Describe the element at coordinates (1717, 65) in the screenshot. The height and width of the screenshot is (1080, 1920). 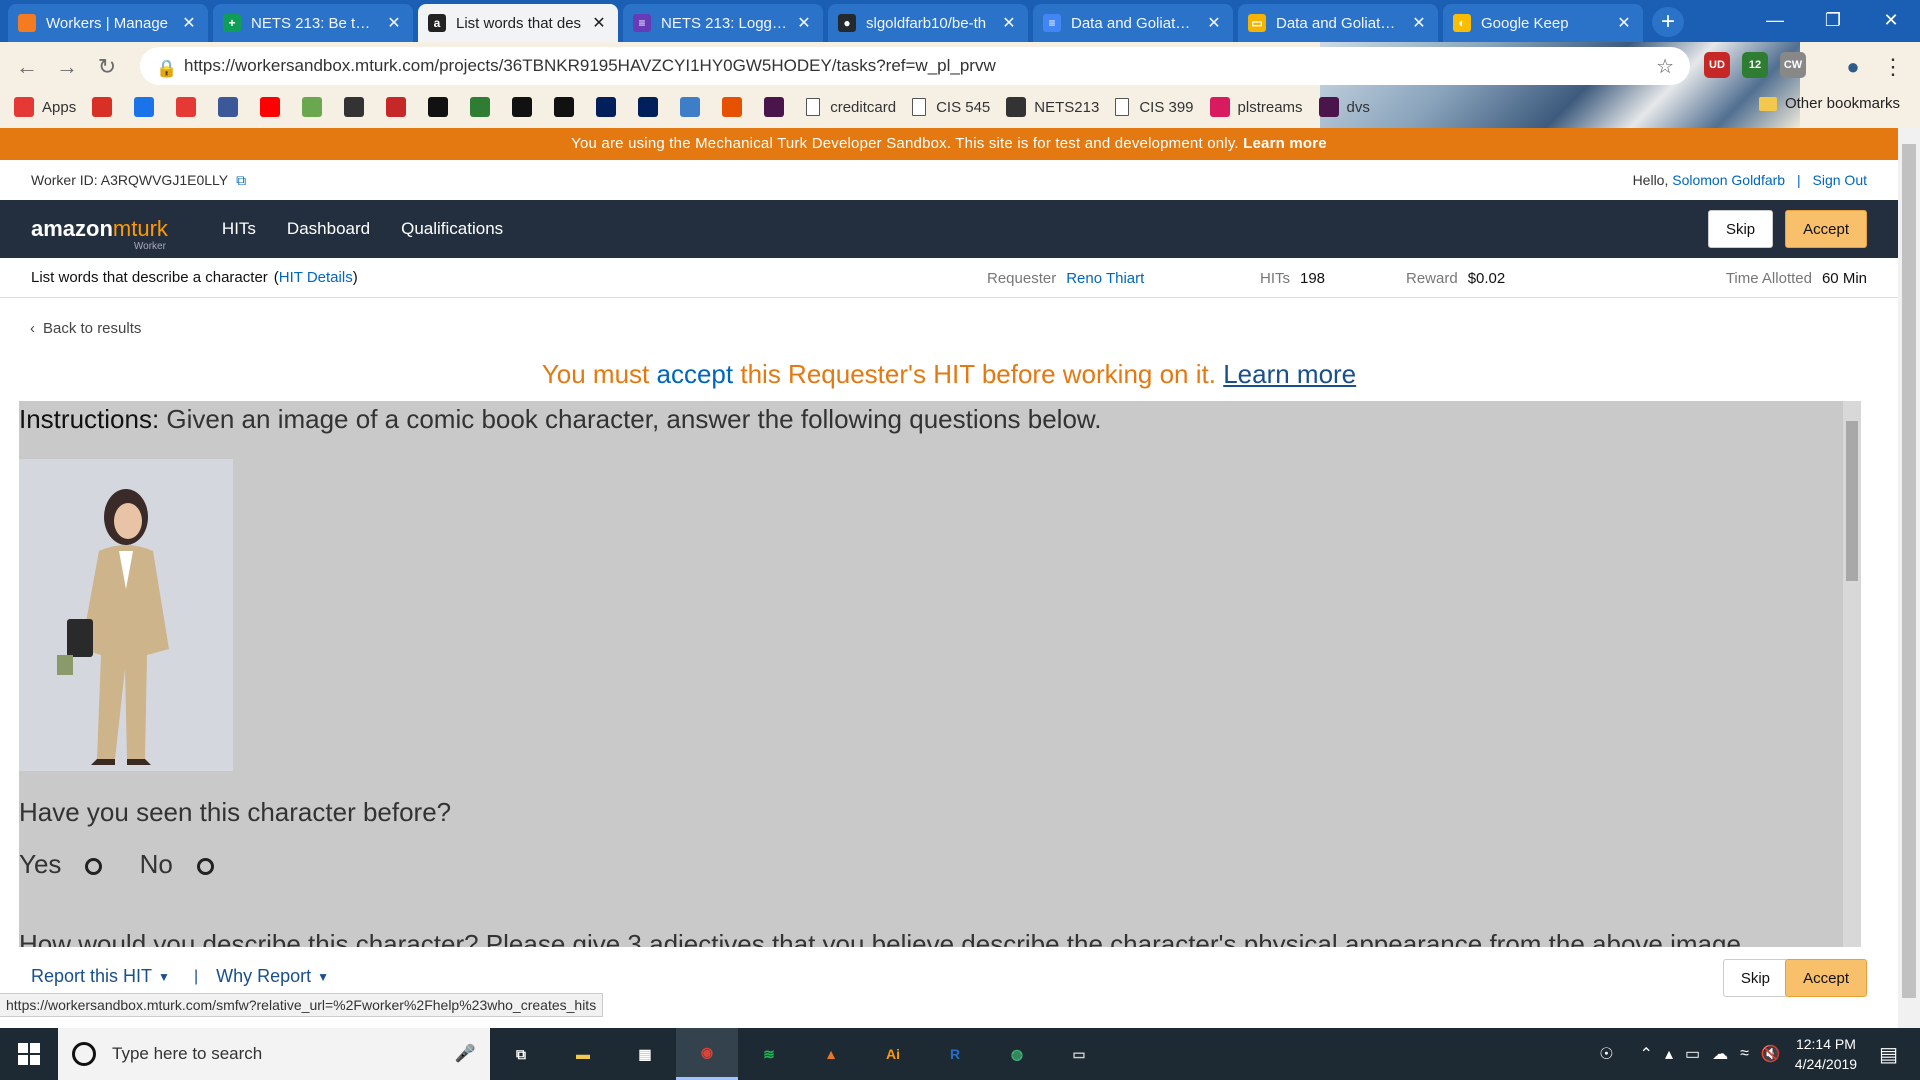
I see `extension-icon: UD` at that location.